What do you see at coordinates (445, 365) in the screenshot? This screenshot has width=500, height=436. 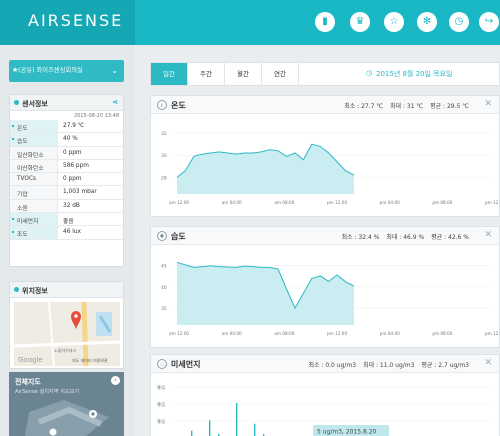 I see `stat-avg: 평균 : 2.7 ug/m3` at bounding box center [445, 365].